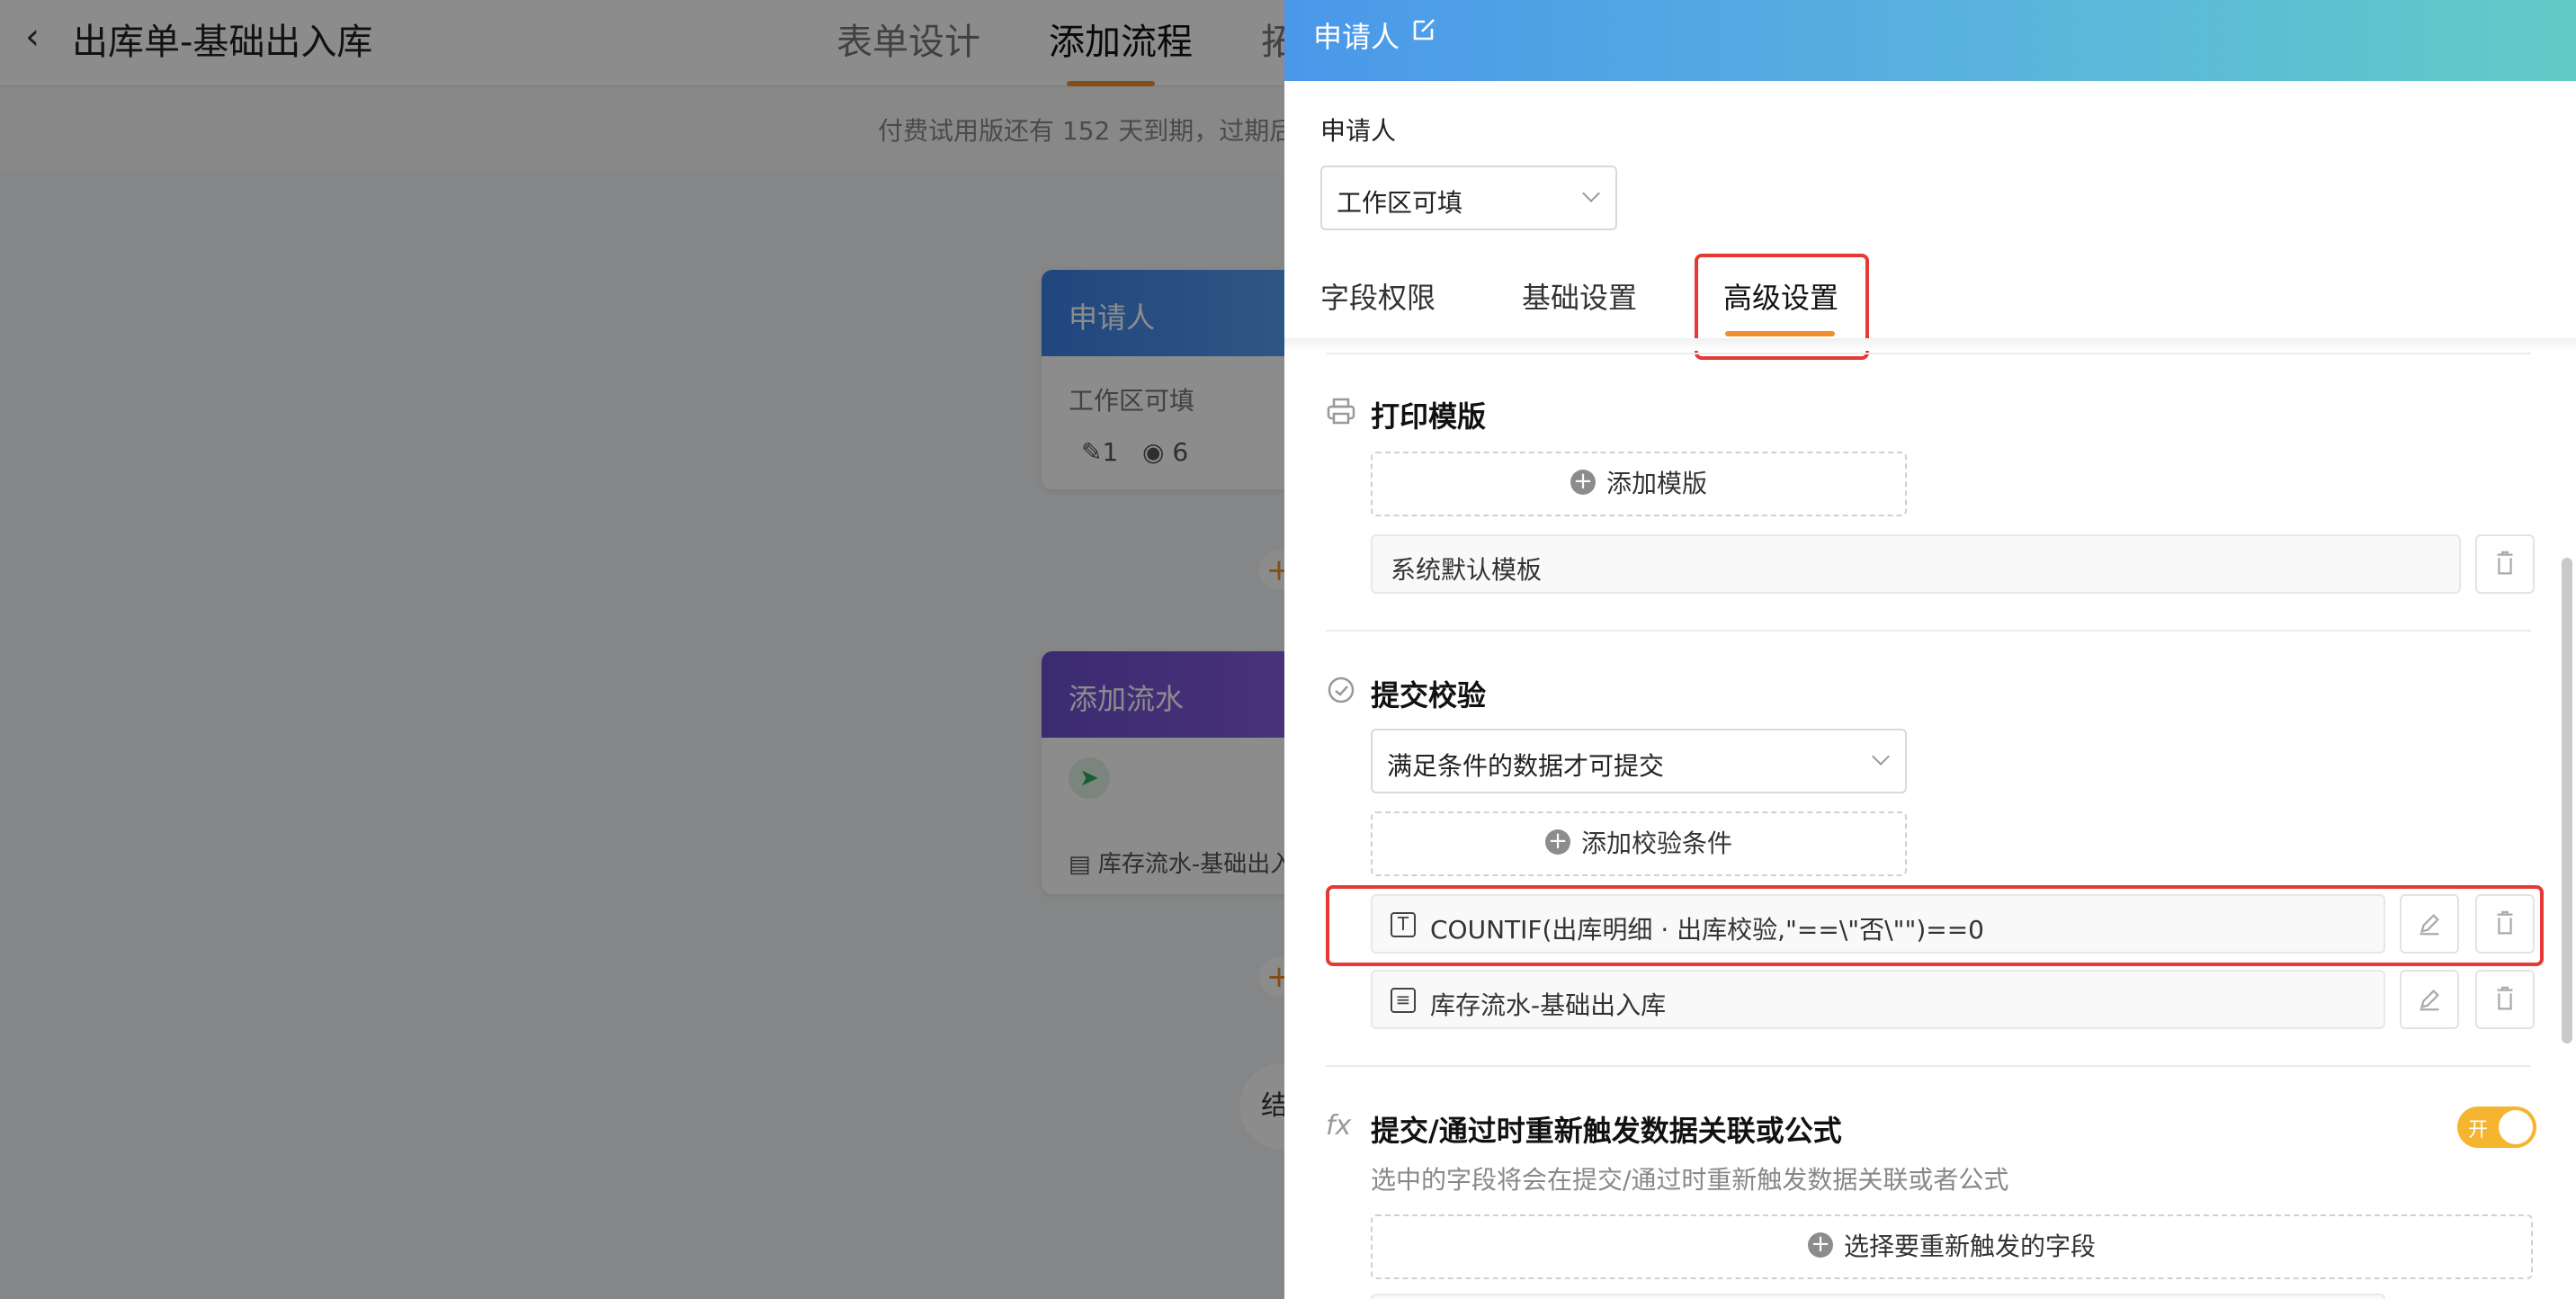 This screenshot has width=2576, height=1299. Describe the element at coordinates (1916, 564) in the screenshot. I see `template-row: 系统默认模板` at that location.